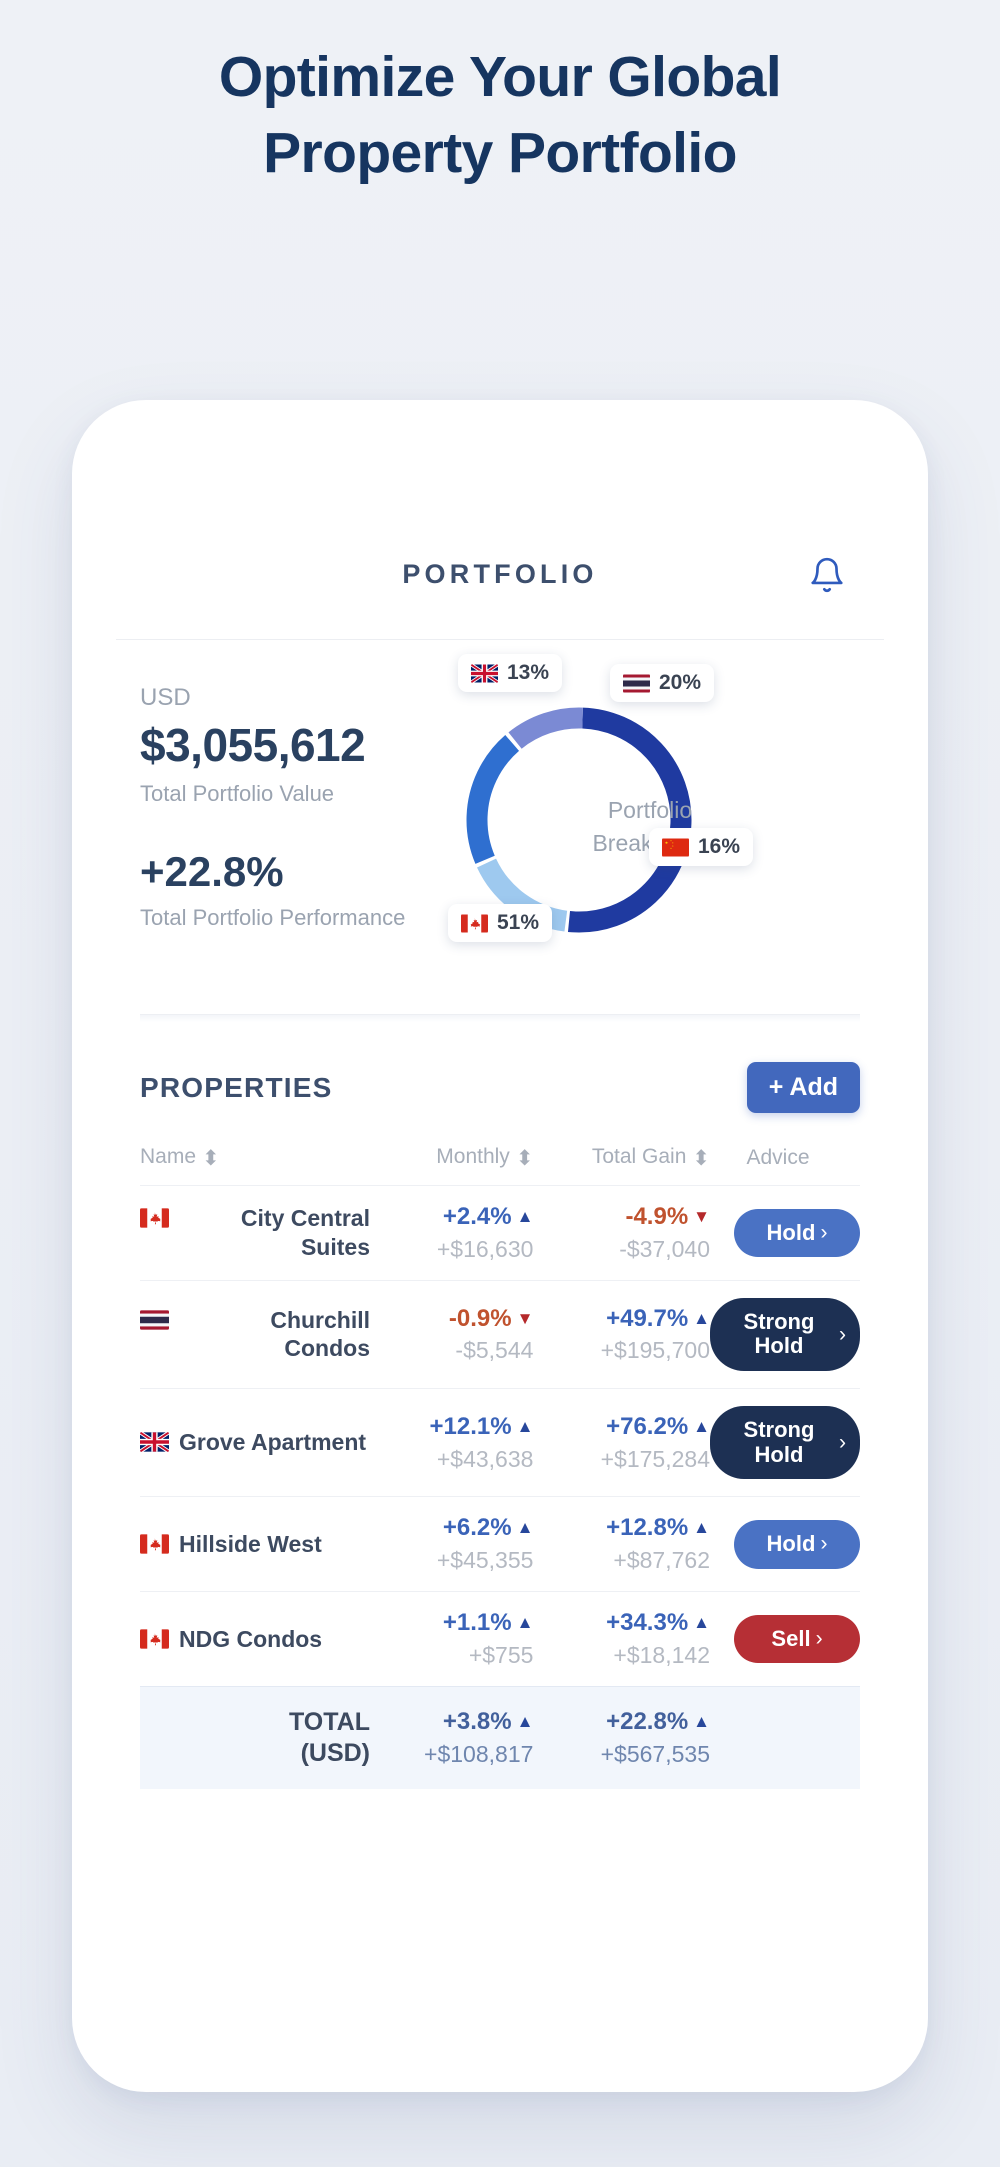  Describe the element at coordinates (667, 1216) in the screenshot. I see `total-gain-percent: -4.9% ▼` at that location.